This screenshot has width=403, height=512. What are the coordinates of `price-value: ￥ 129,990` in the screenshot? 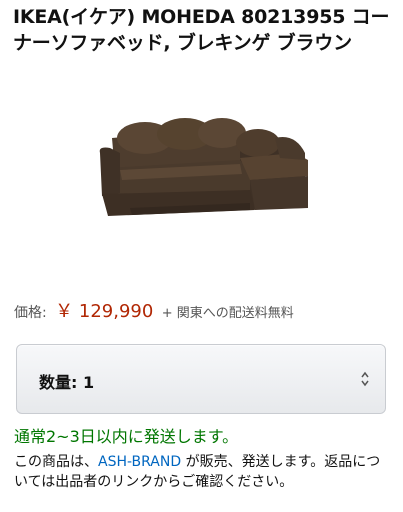 It's located at (104, 311).